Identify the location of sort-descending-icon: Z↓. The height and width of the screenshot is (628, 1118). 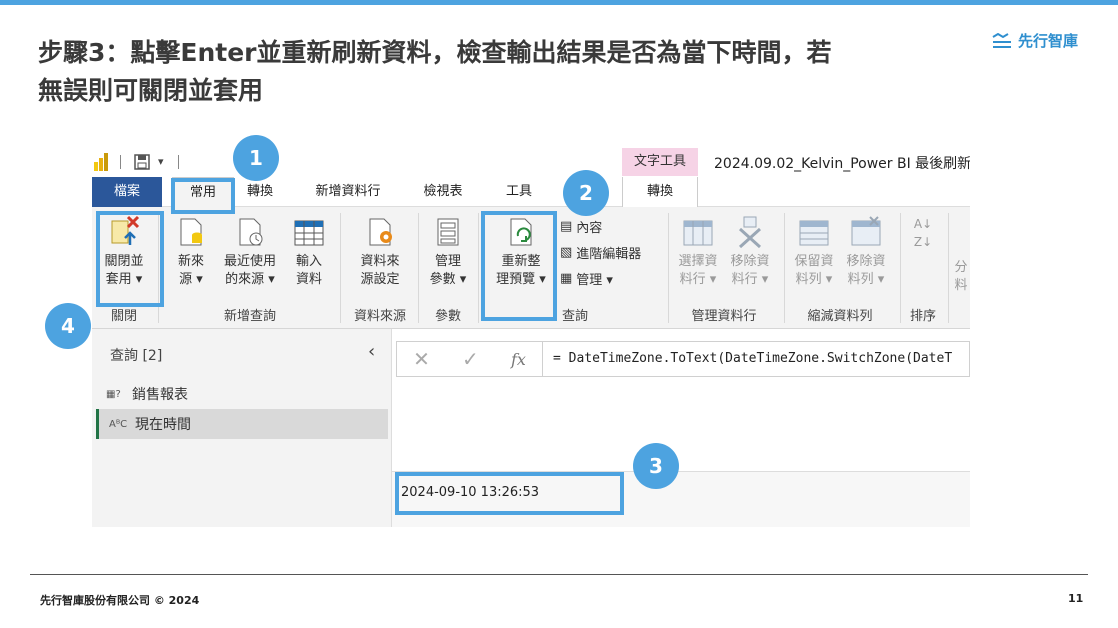
(923, 242).